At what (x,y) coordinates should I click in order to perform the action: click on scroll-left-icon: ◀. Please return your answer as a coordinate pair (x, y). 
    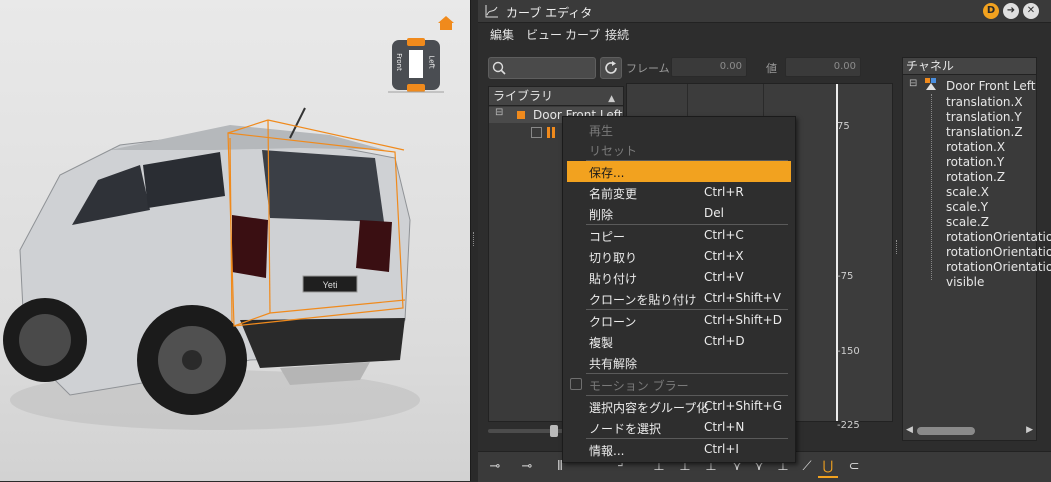
    Looking at the image, I should click on (909, 430).